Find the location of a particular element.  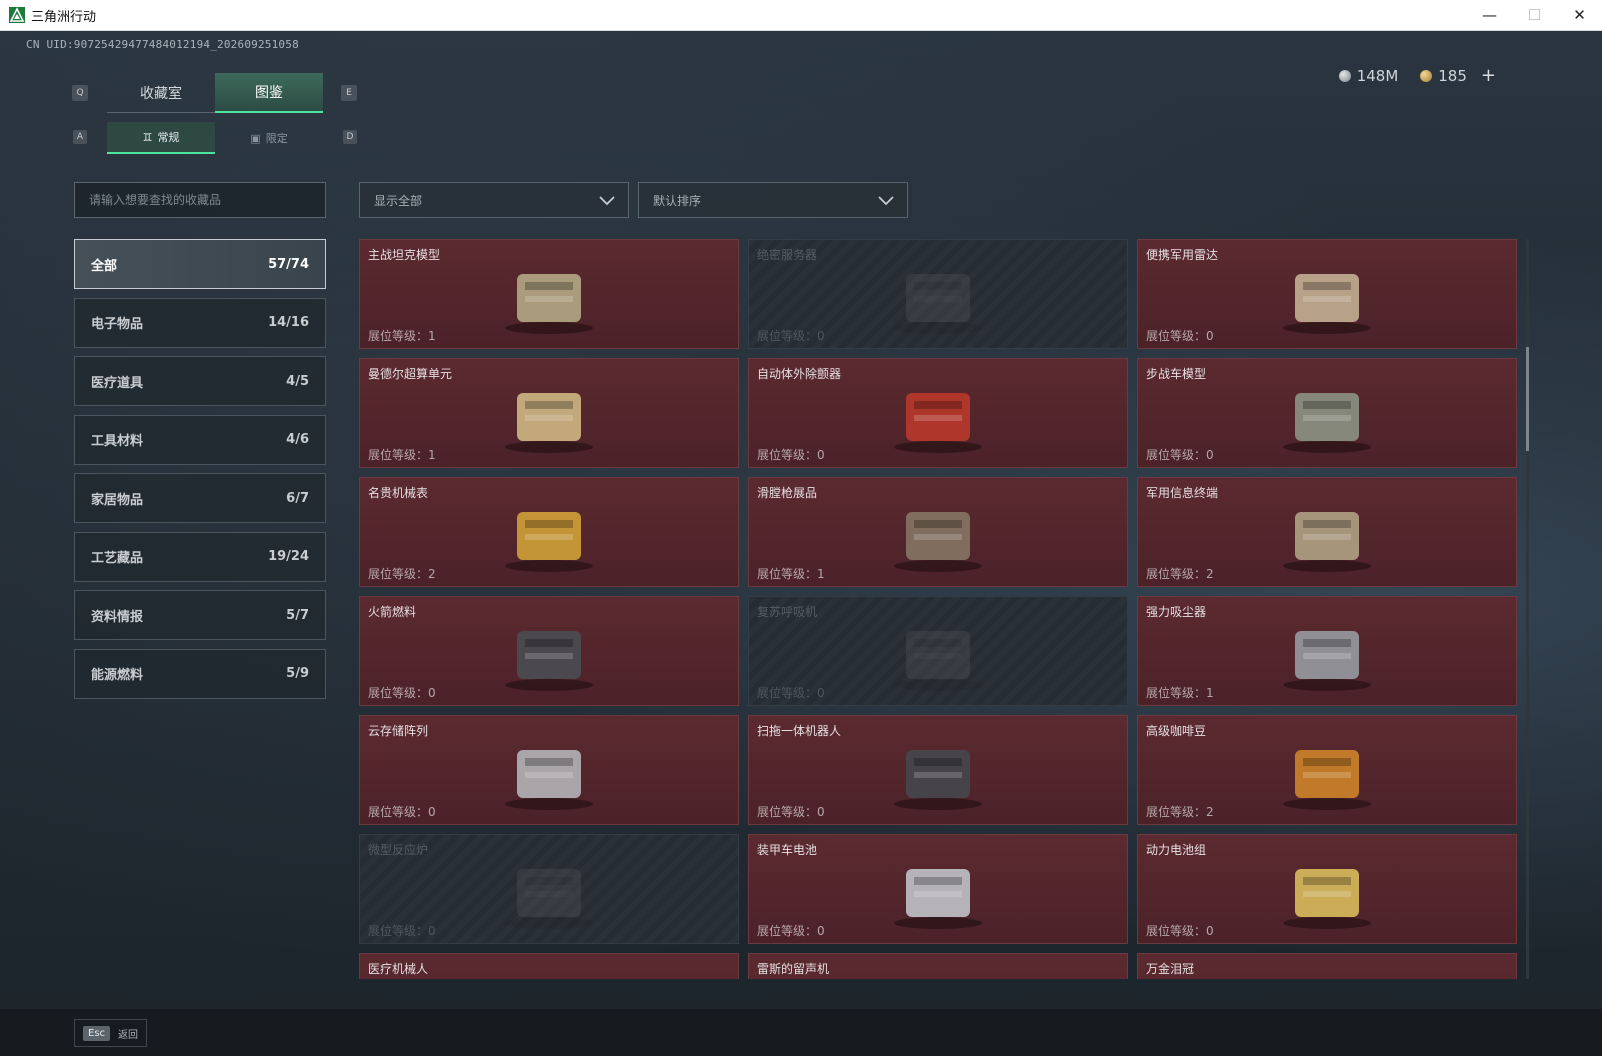

item-name: 万金泪冠 is located at coordinates (1170, 969).